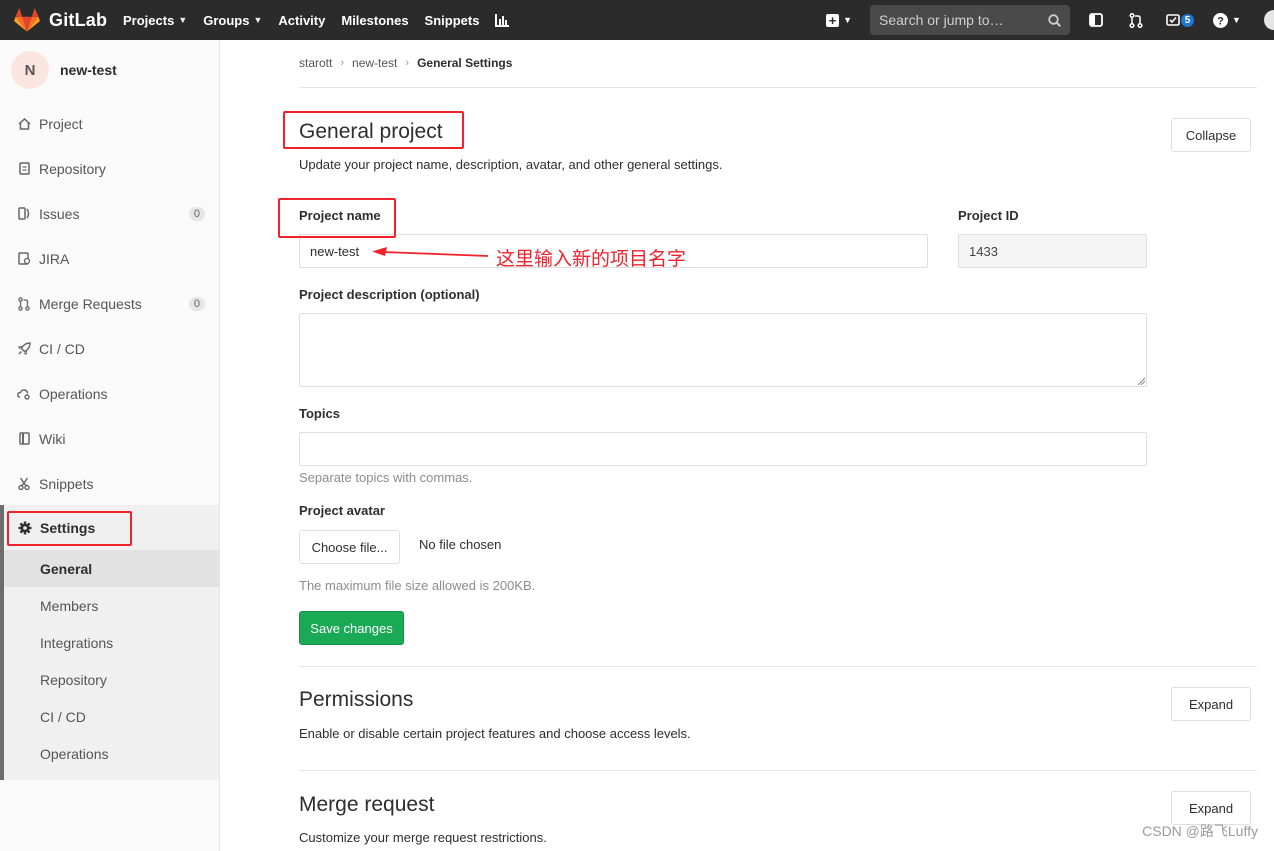  I want to click on nav-right: + ▼ Search or jump to… 5 ? ▼, so click(1046, 20).